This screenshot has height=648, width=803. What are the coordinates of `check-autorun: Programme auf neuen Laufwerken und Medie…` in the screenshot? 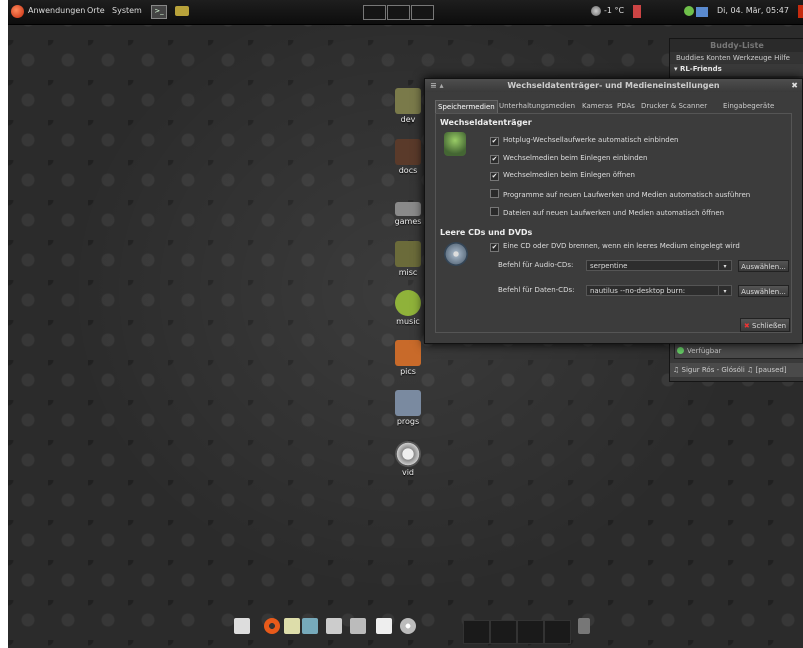 It's located at (620, 194).